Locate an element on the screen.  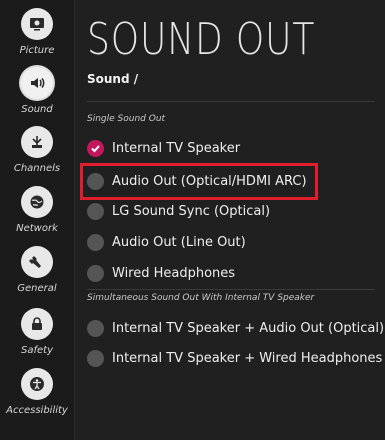
globe-icon is located at coordinates (37, 202).